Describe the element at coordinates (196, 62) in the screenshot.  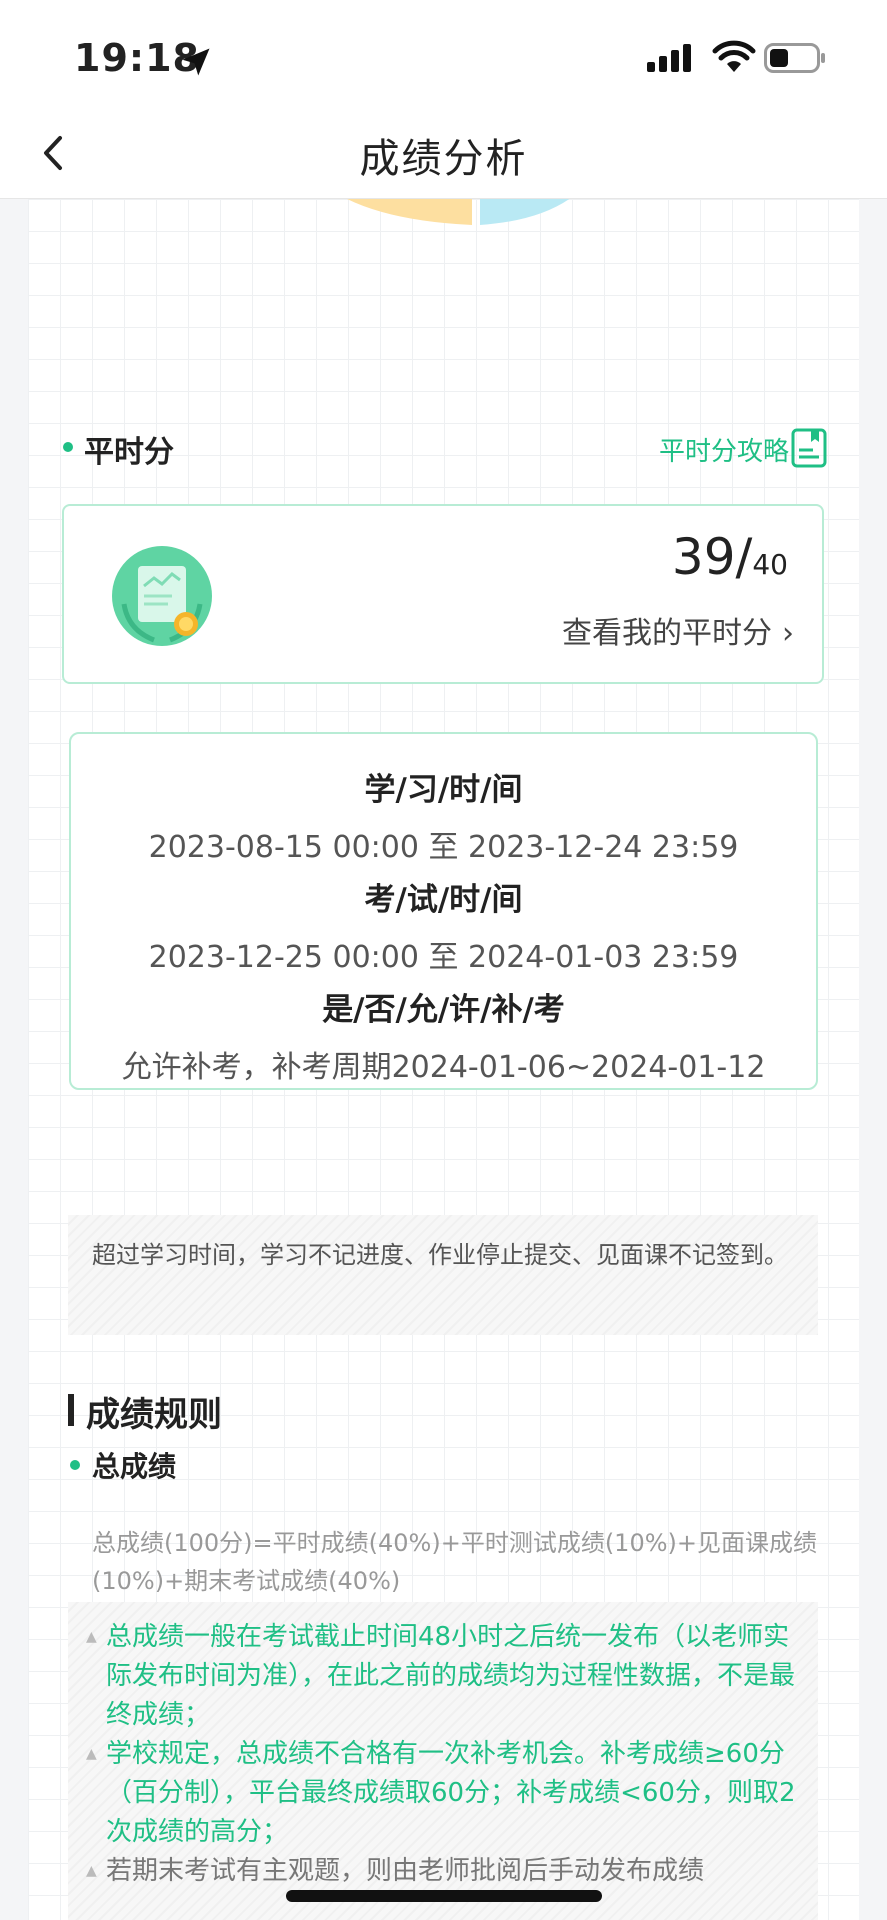
I see `location-arrow-icon` at that location.